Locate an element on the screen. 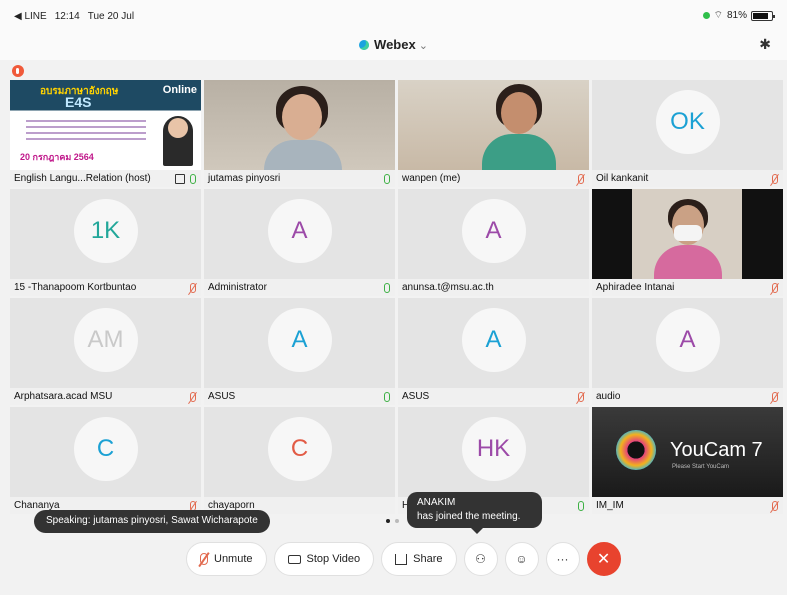 The height and width of the screenshot is (595, 787). participants-button: ⚇ is located at coordinates (480, 559).